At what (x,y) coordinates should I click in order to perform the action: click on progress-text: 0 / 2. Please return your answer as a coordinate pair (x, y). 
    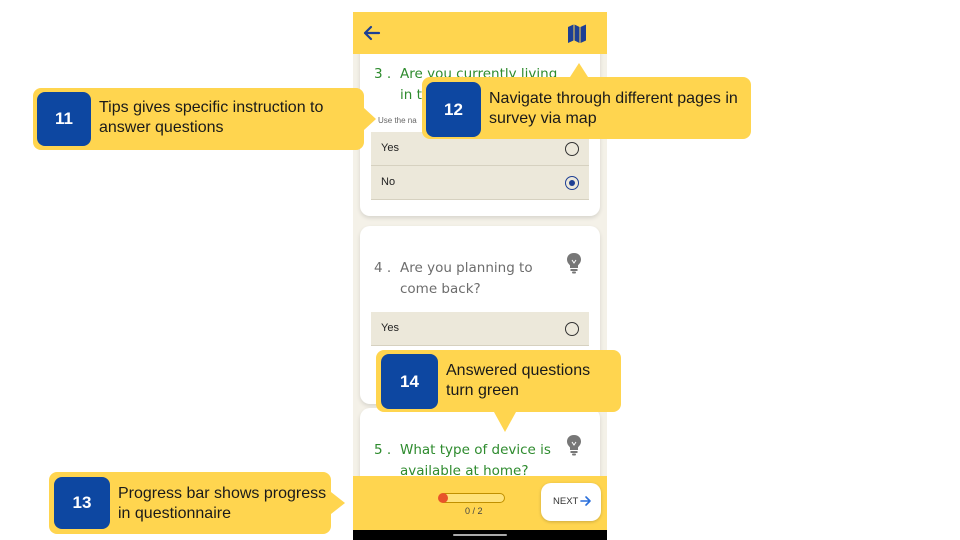
    Looking at the image, I should click on (474, 511).